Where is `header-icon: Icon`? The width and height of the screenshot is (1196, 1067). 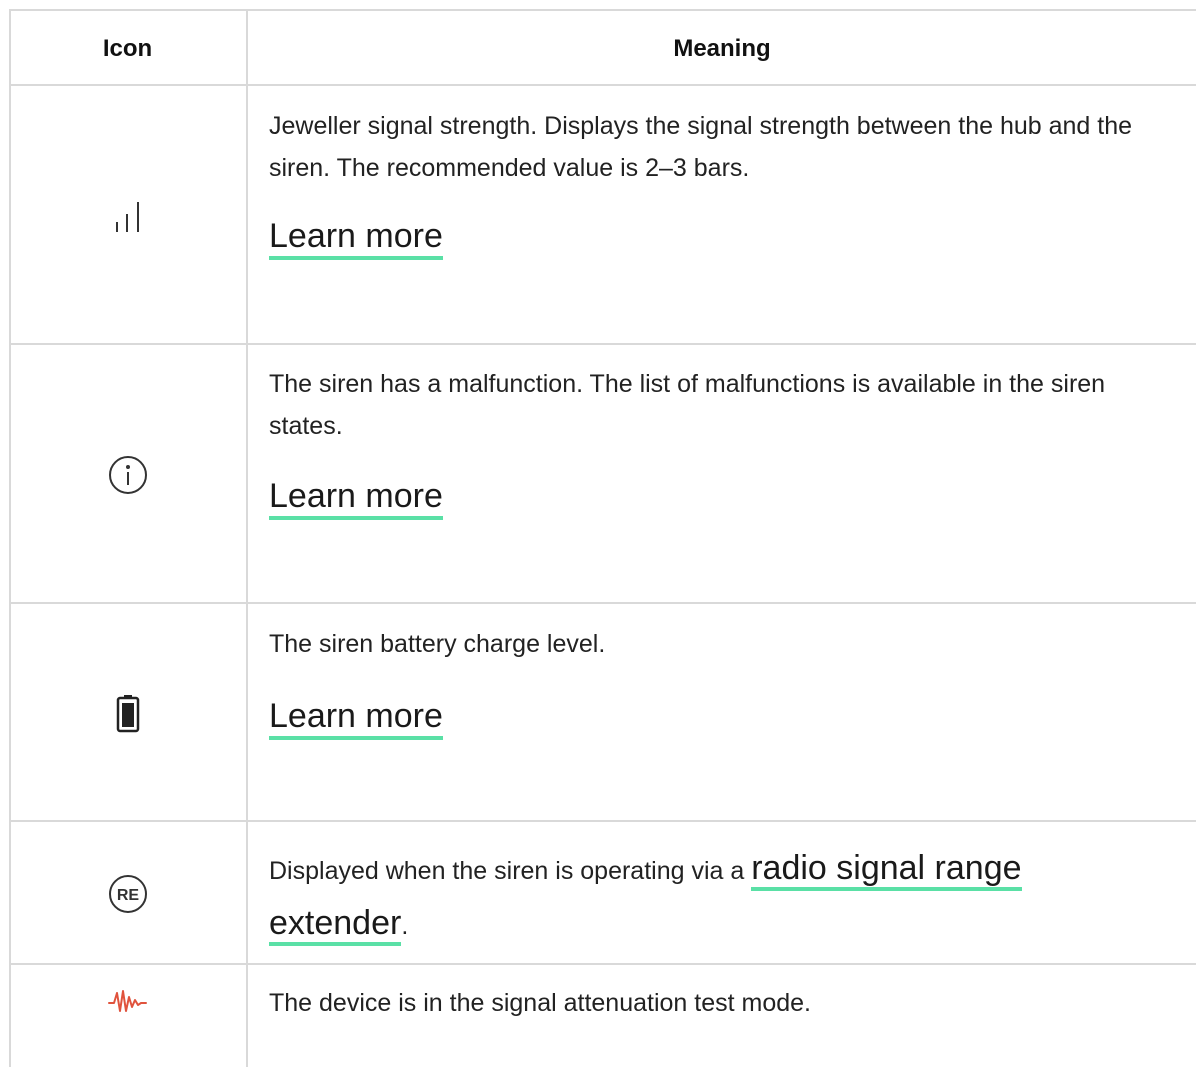
header-icon: Icon is located at coordinates (127, 48).